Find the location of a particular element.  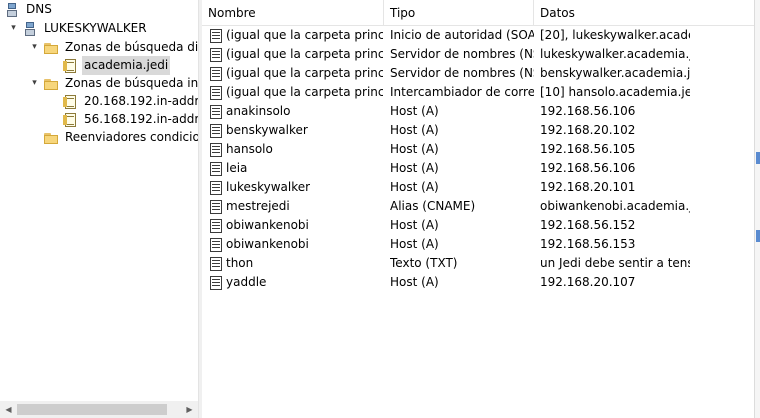

tree-node-forwarders: Reenviadores condicionales is located at coordinates (120, 137).